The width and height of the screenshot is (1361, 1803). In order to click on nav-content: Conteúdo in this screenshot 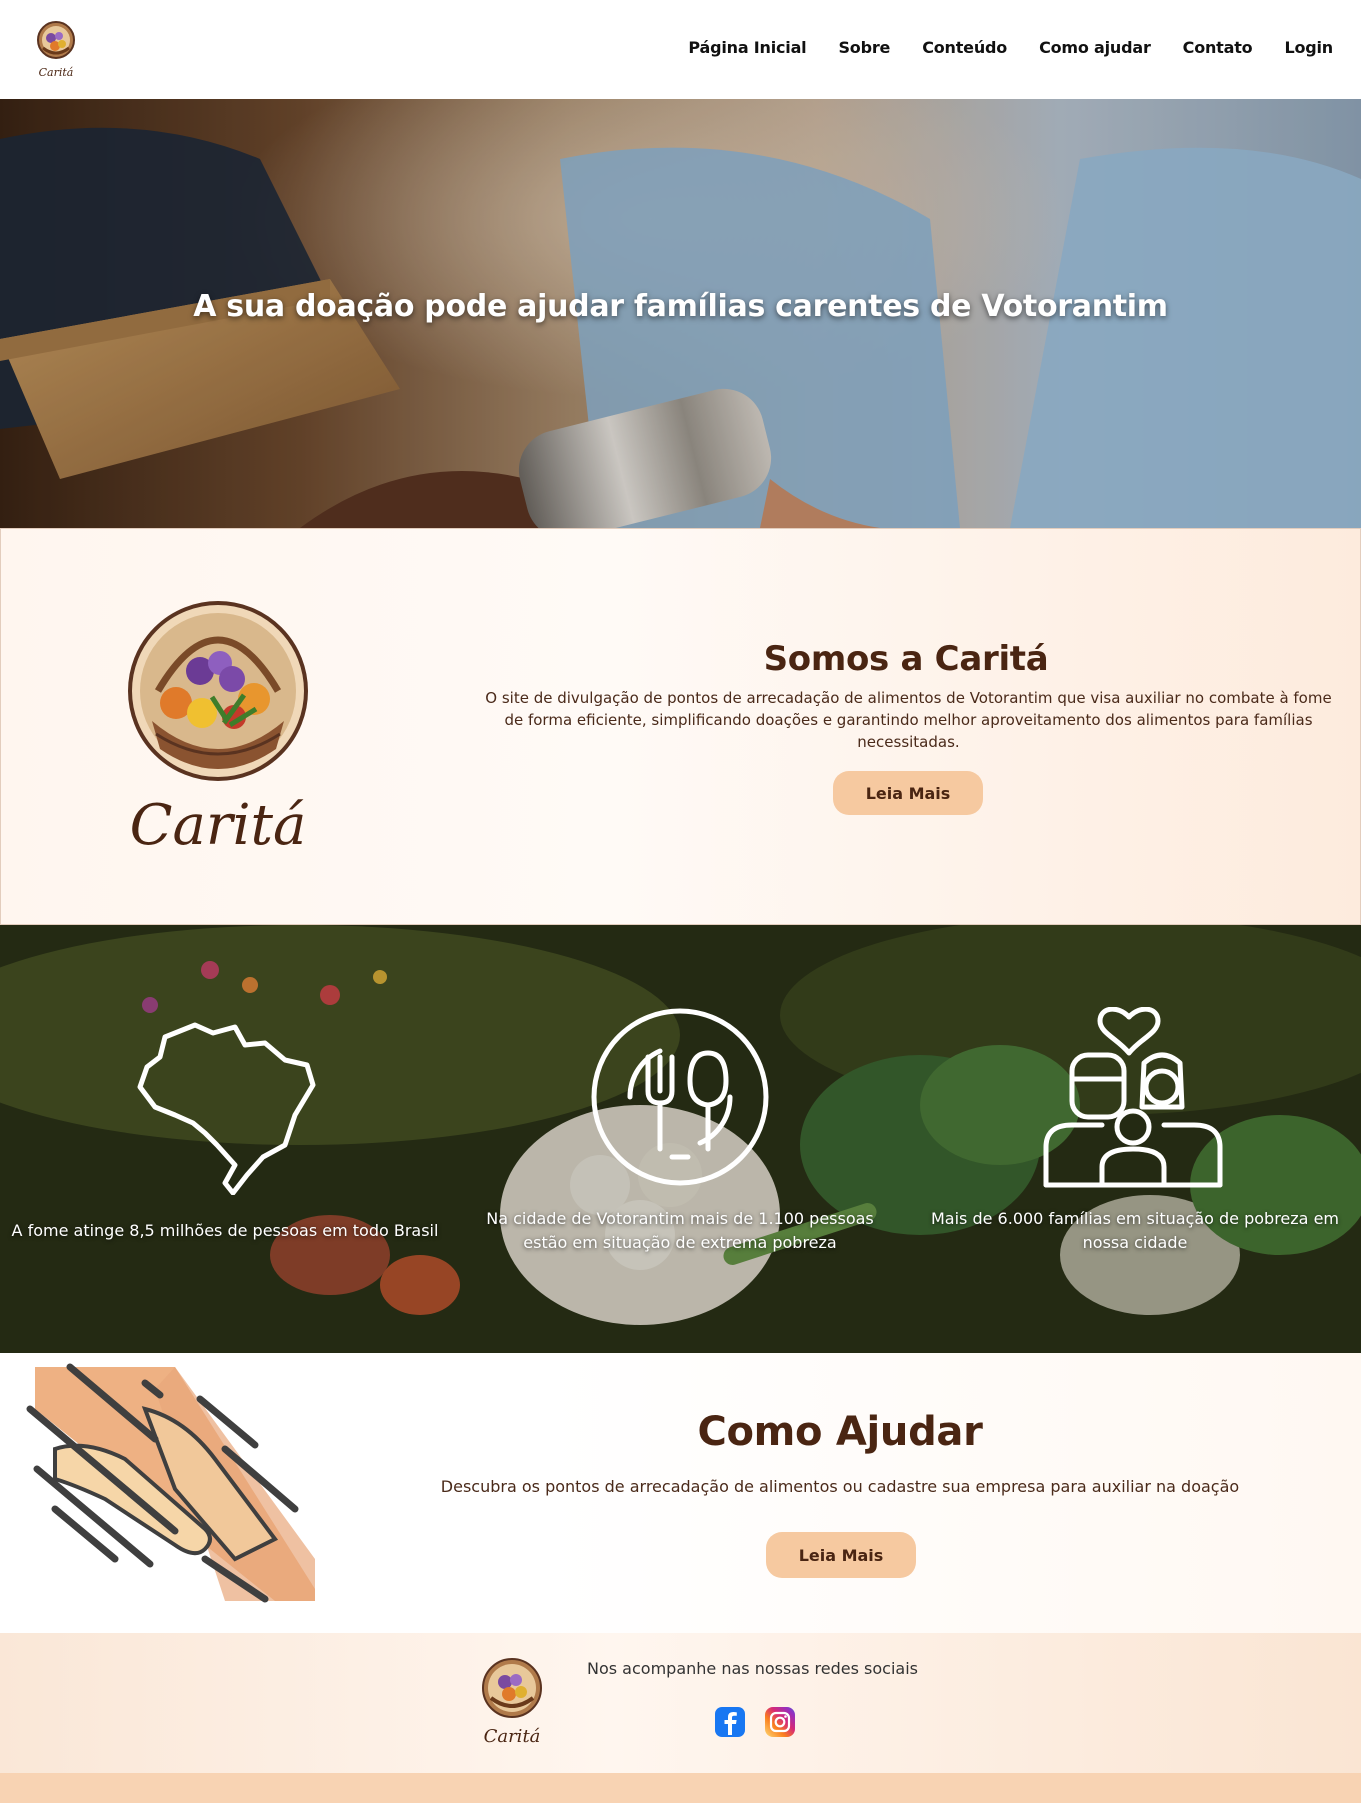, I will do `click(964, 47)`.